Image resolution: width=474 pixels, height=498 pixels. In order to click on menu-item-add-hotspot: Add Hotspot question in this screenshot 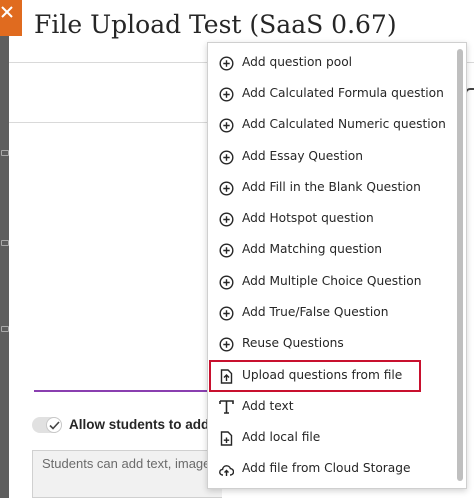, I will do `click(333, 219)`.